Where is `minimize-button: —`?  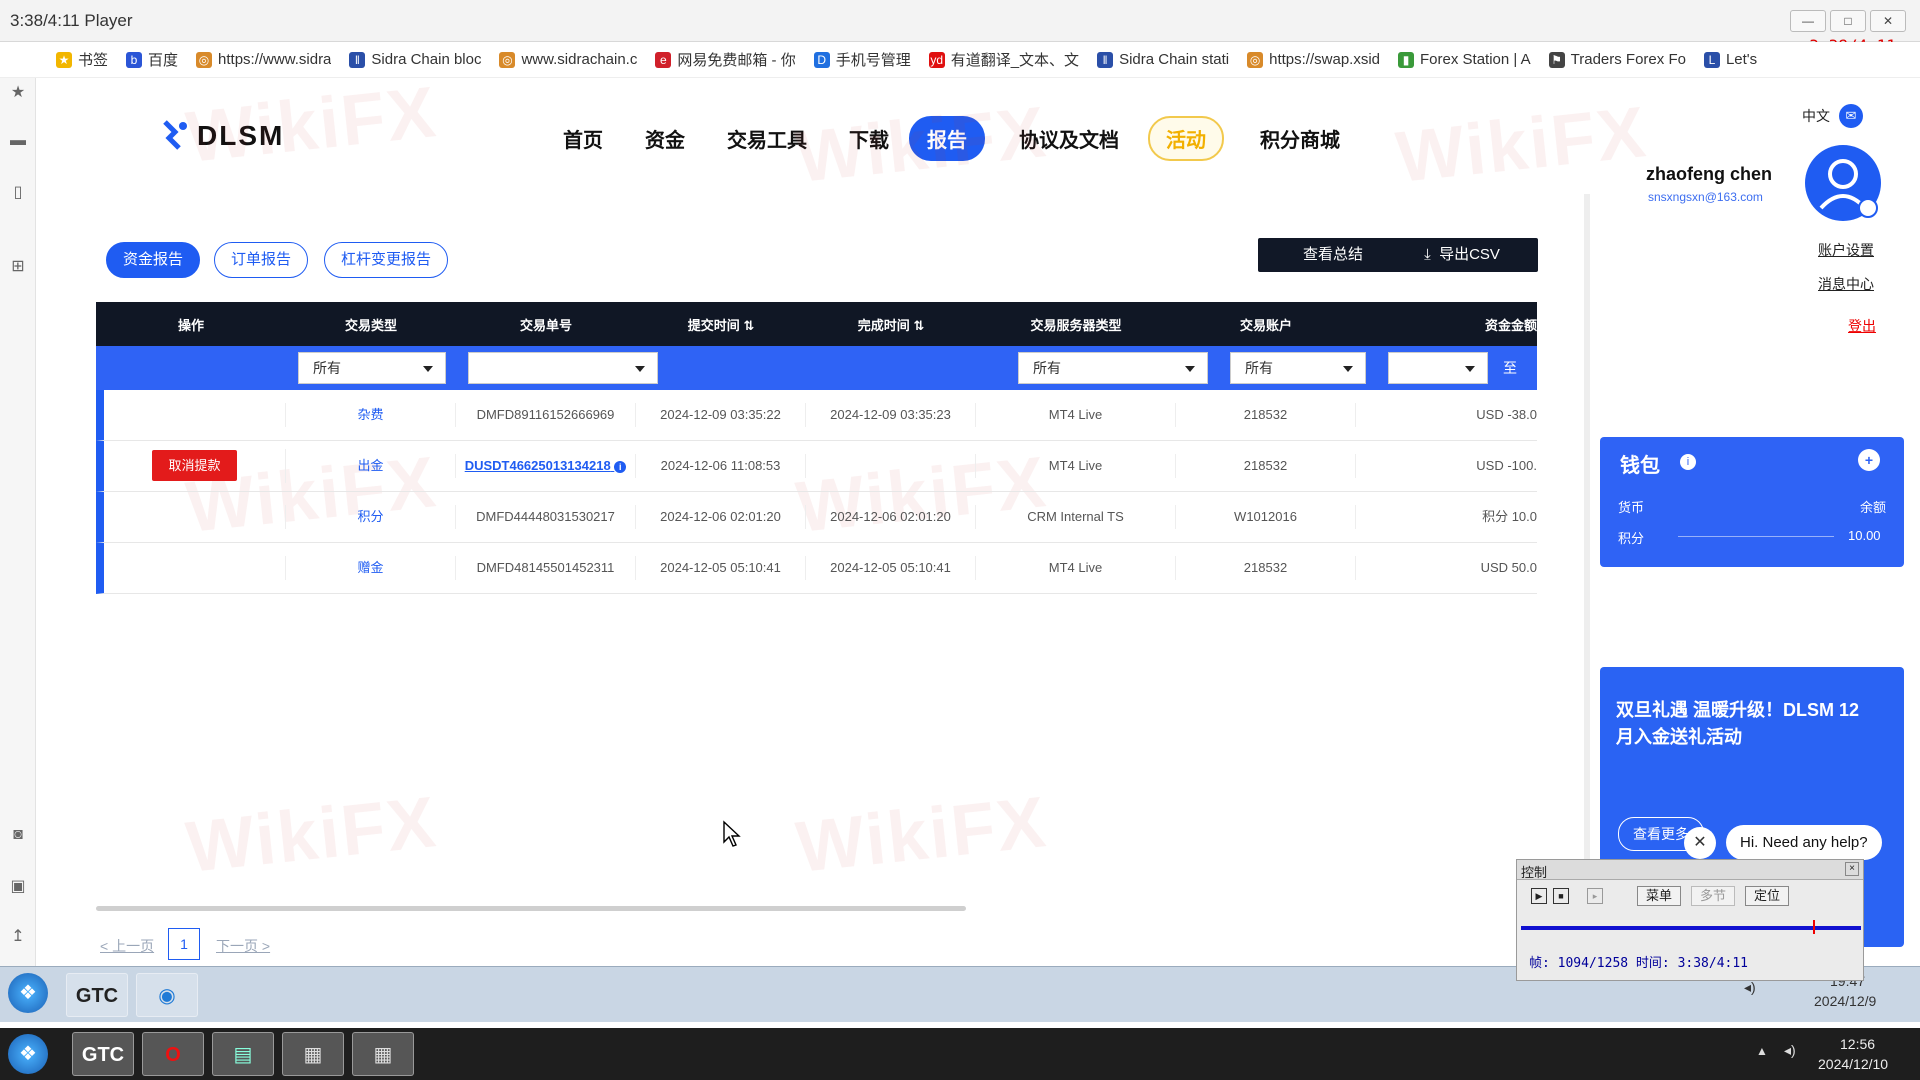
minimize-button: — is located at coordinates (1808, 21).